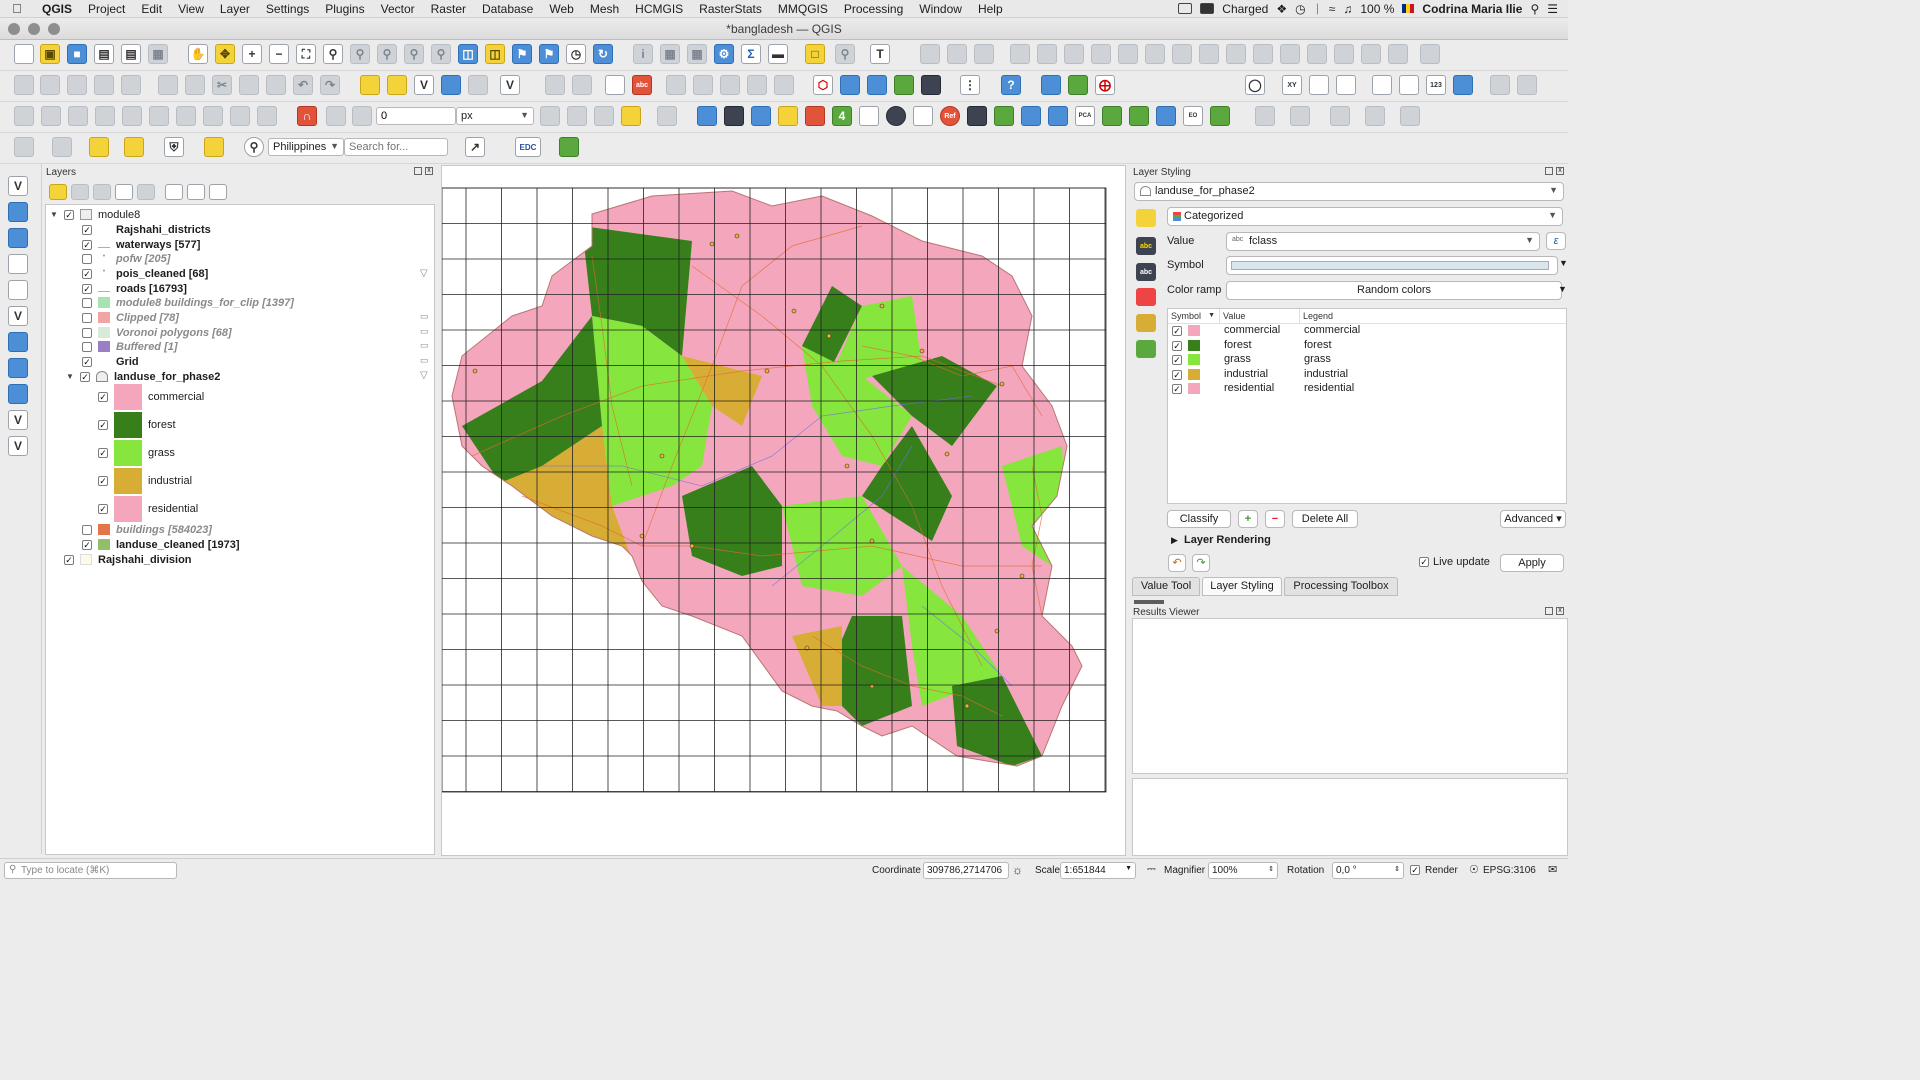 The width and height of the screenshot is (1920, 1080). I want to click on digitize-tool-13-icon, so click(1344, 54).